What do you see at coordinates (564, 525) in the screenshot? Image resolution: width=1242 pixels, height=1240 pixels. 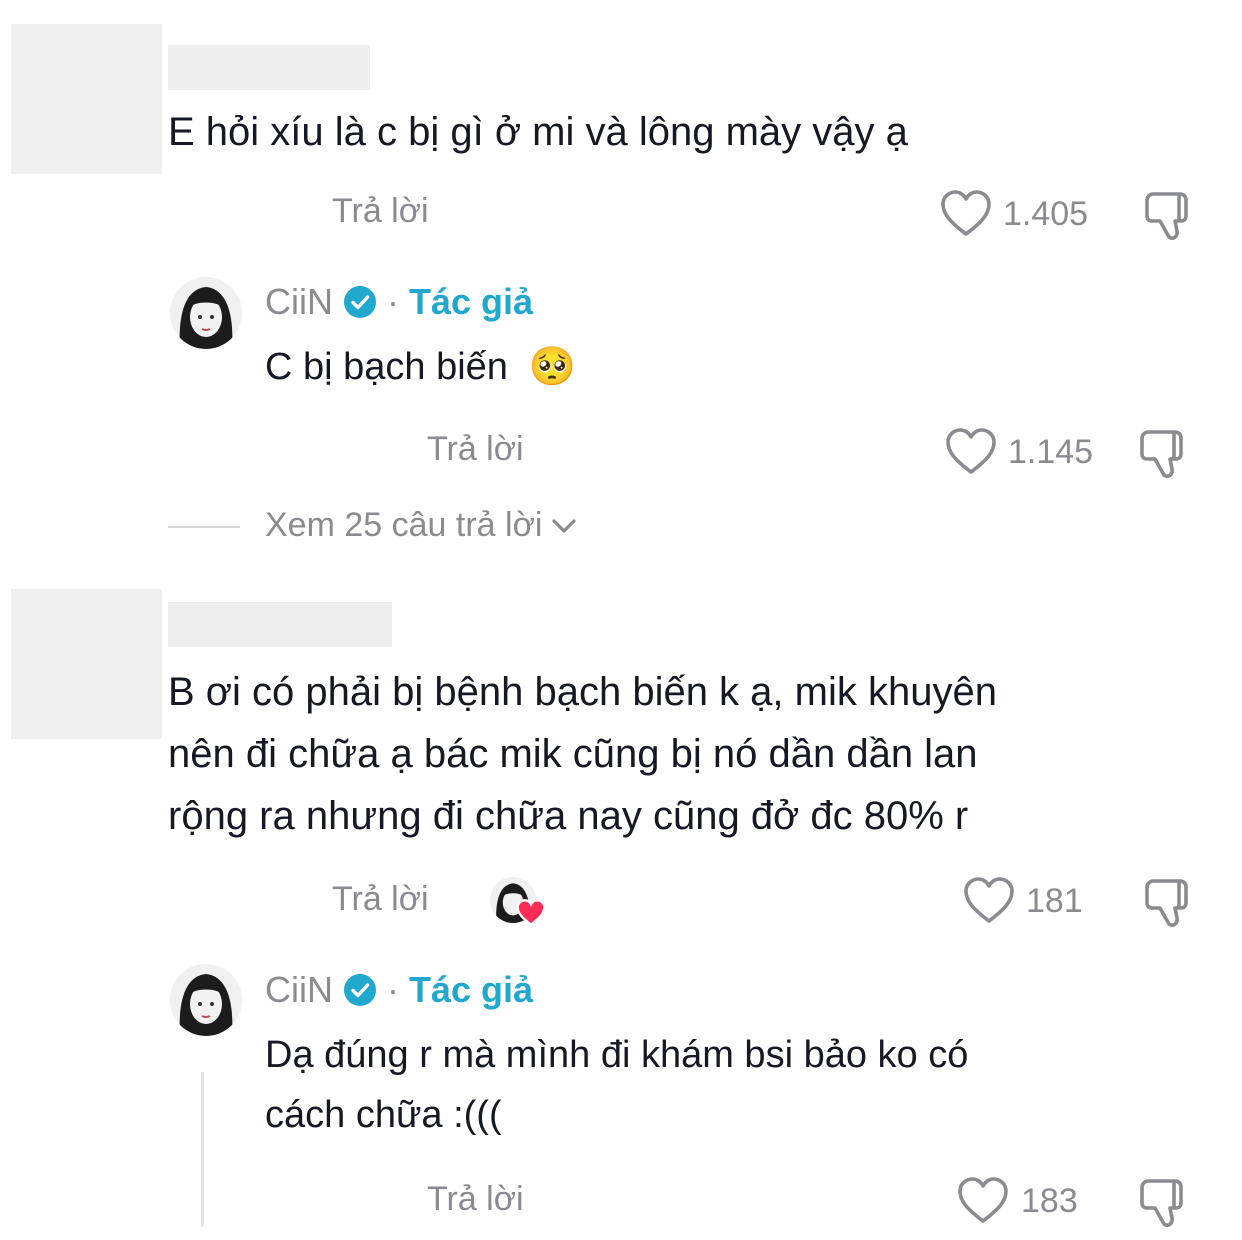 I see `chevron-down-icon` at bounding box center [564, 525].